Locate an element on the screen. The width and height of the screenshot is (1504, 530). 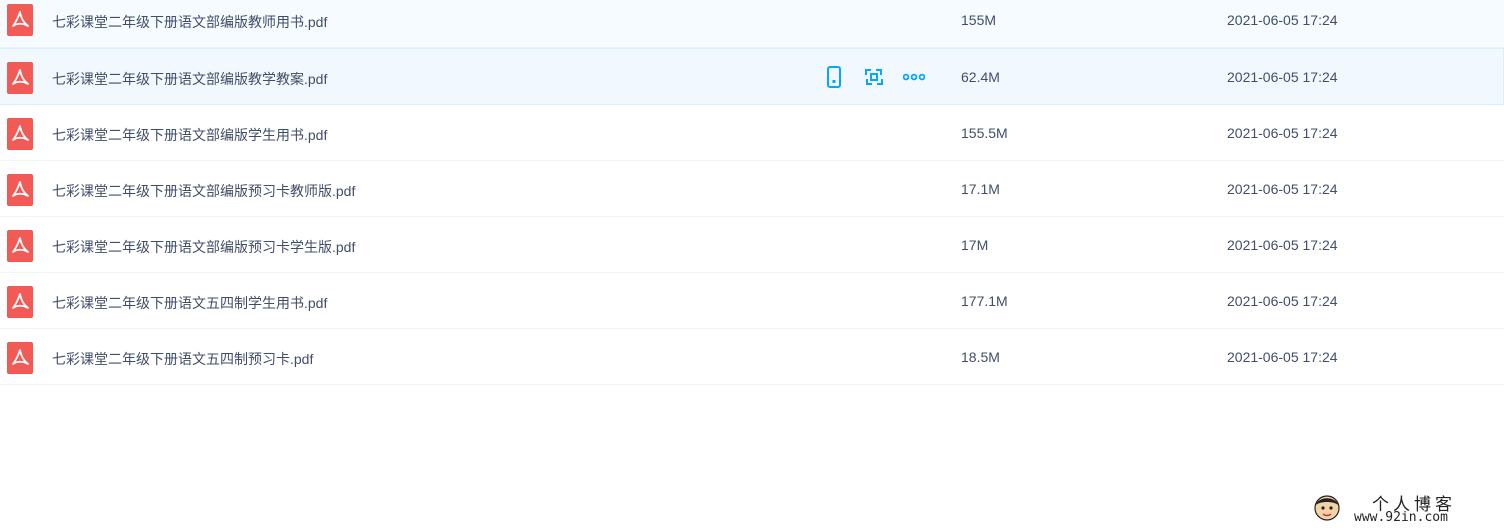
file-size: 155.5M is located at coordinates (984, 133).